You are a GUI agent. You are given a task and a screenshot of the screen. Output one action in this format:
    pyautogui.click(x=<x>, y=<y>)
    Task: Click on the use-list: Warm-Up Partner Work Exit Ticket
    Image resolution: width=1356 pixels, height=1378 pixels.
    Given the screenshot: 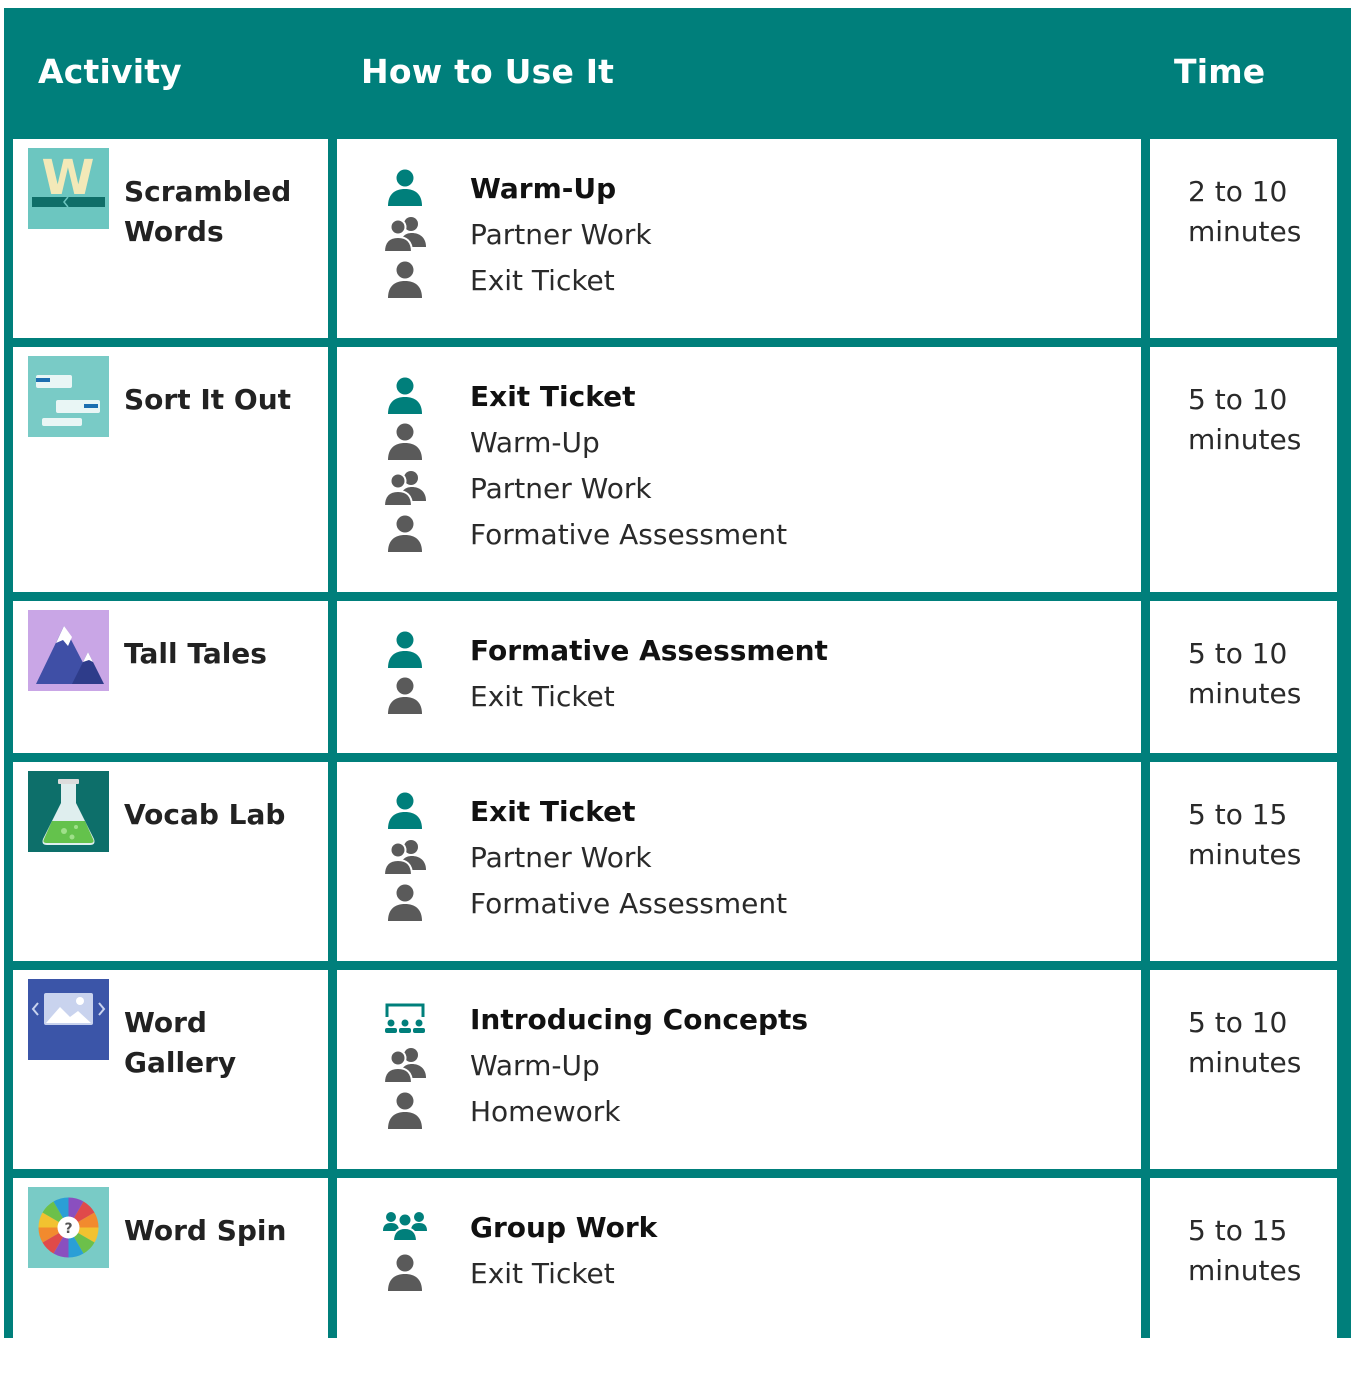 What is the action you would take?
    pyautogui.click(x=517, y=234)
    